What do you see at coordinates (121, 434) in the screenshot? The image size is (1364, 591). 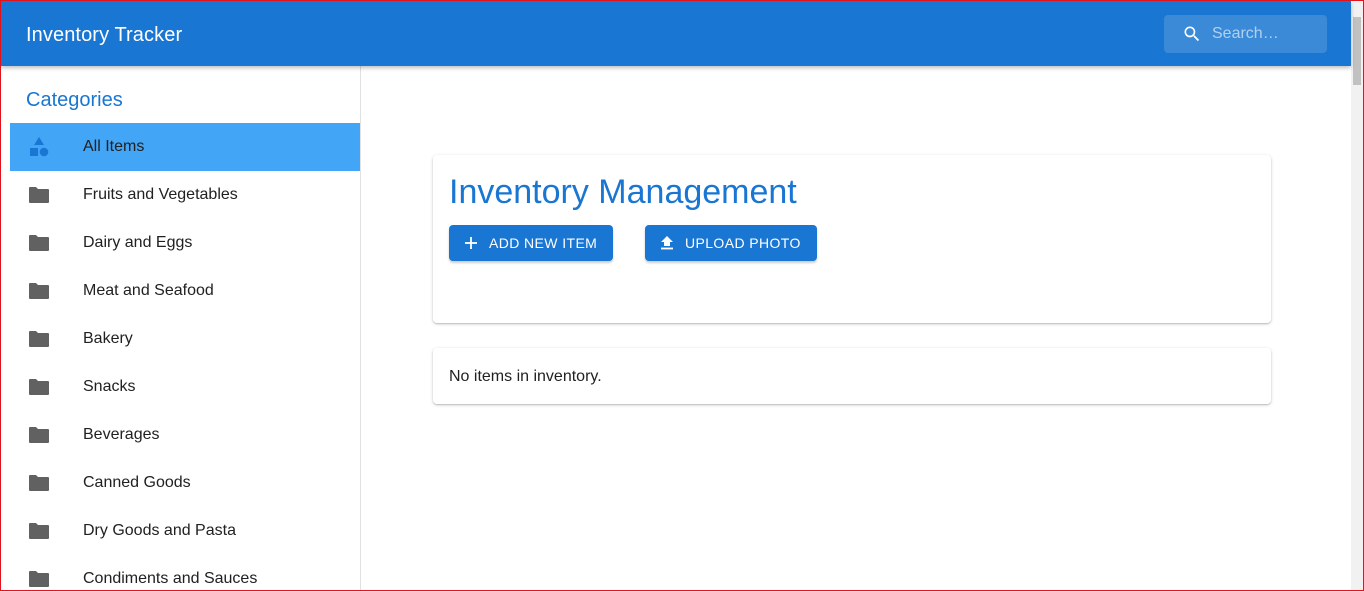 I see `sidebar-item-label: Beverages` at bounding box center [121, 434].